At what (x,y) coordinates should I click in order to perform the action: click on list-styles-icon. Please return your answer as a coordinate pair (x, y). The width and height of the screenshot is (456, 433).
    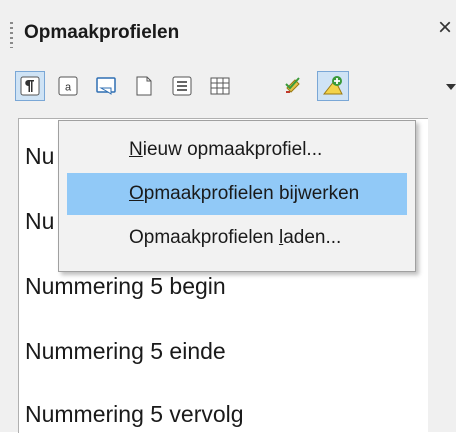
    Looking at the image, I should click on (182, 86).